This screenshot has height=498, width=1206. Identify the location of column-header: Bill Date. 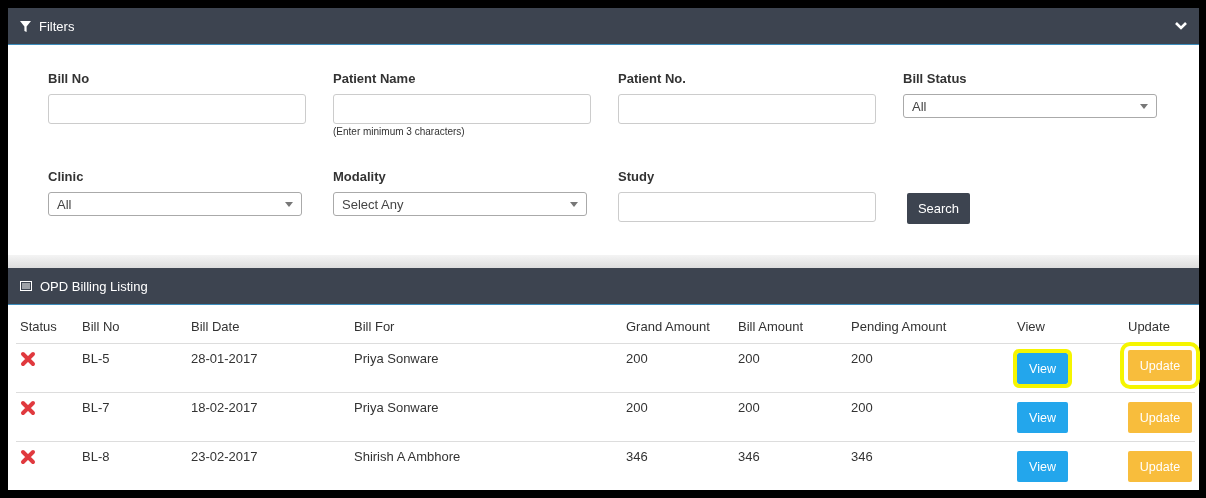
(215, 327).